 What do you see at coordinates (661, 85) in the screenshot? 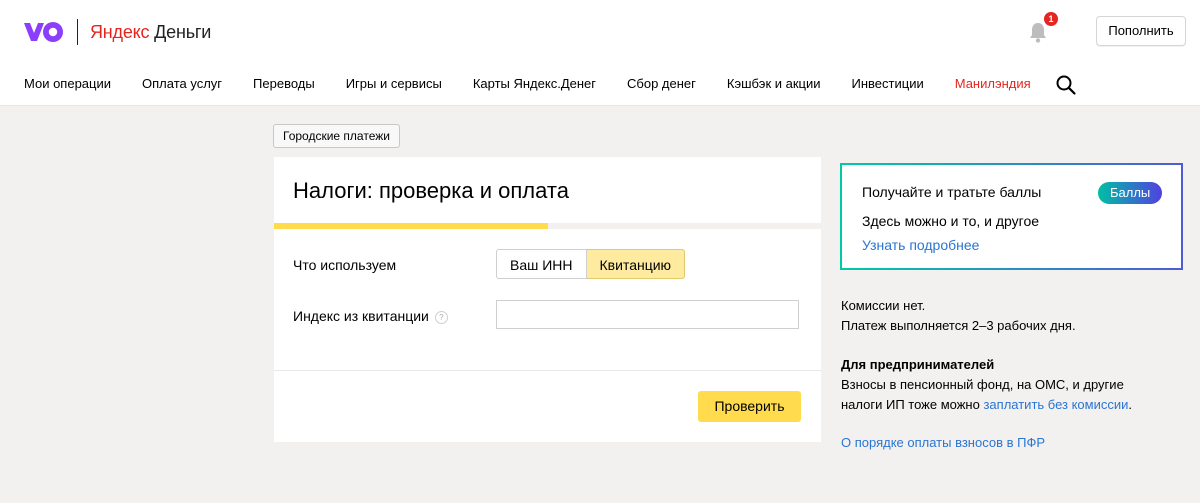
I see `nav-item-fundraising: Сбор денег` at bounding box center [661, 85].